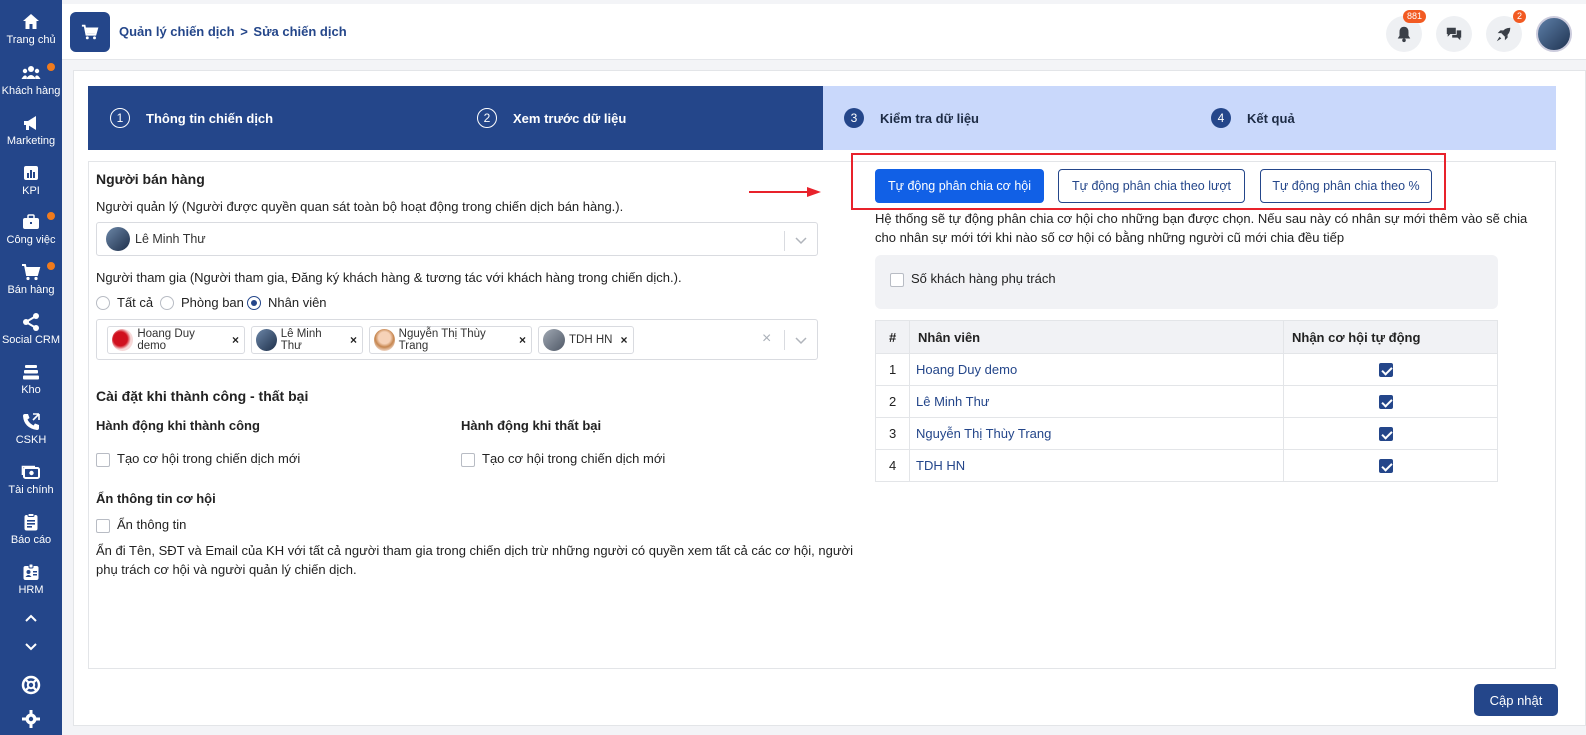 This screenshot has height=735, width=1586. I want to click on step-1: 1 Thông tin chiến dịch, so click(191, 118).